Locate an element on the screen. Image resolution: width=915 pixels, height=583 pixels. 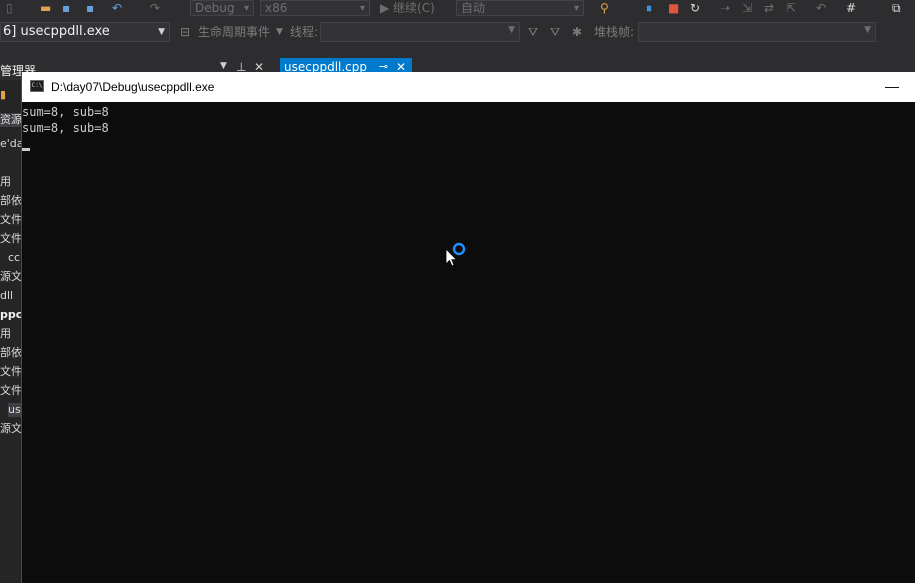
show-next-statement-icon: ➝ is located at coordinates (725, 8).